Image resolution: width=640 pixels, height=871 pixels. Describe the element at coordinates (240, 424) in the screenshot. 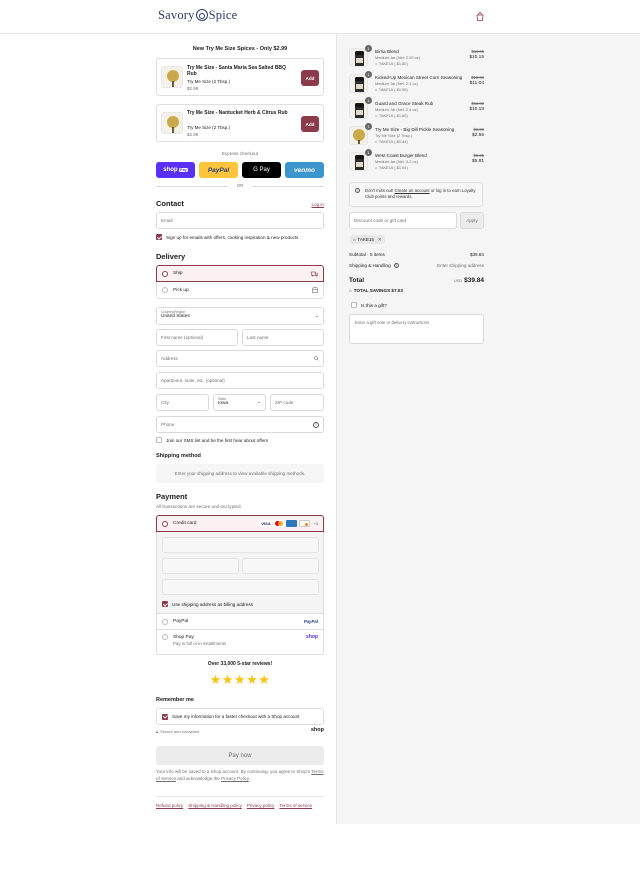

I see `phone-field: Phone ?` at that location.